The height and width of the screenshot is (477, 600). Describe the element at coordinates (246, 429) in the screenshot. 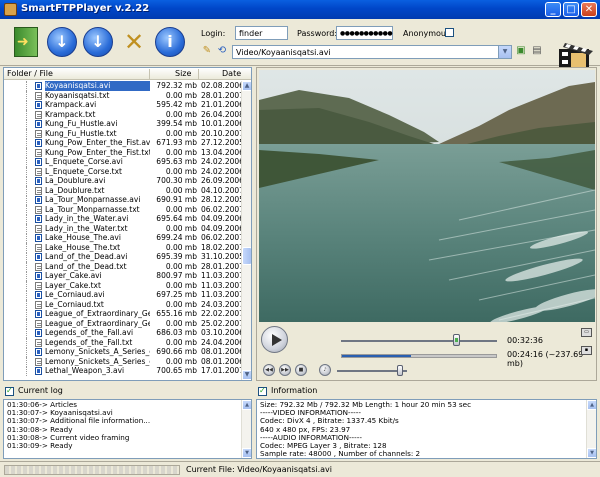

I see `log-scrollbar: ▲ ▼` at that location.